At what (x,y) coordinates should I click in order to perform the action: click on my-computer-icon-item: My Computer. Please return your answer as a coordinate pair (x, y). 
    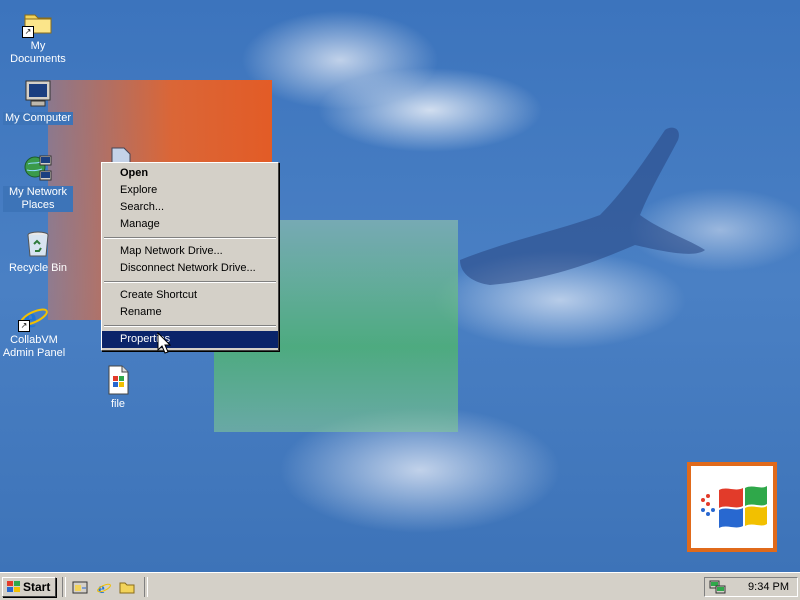
    Looking at the image, I should click on (38, 101).